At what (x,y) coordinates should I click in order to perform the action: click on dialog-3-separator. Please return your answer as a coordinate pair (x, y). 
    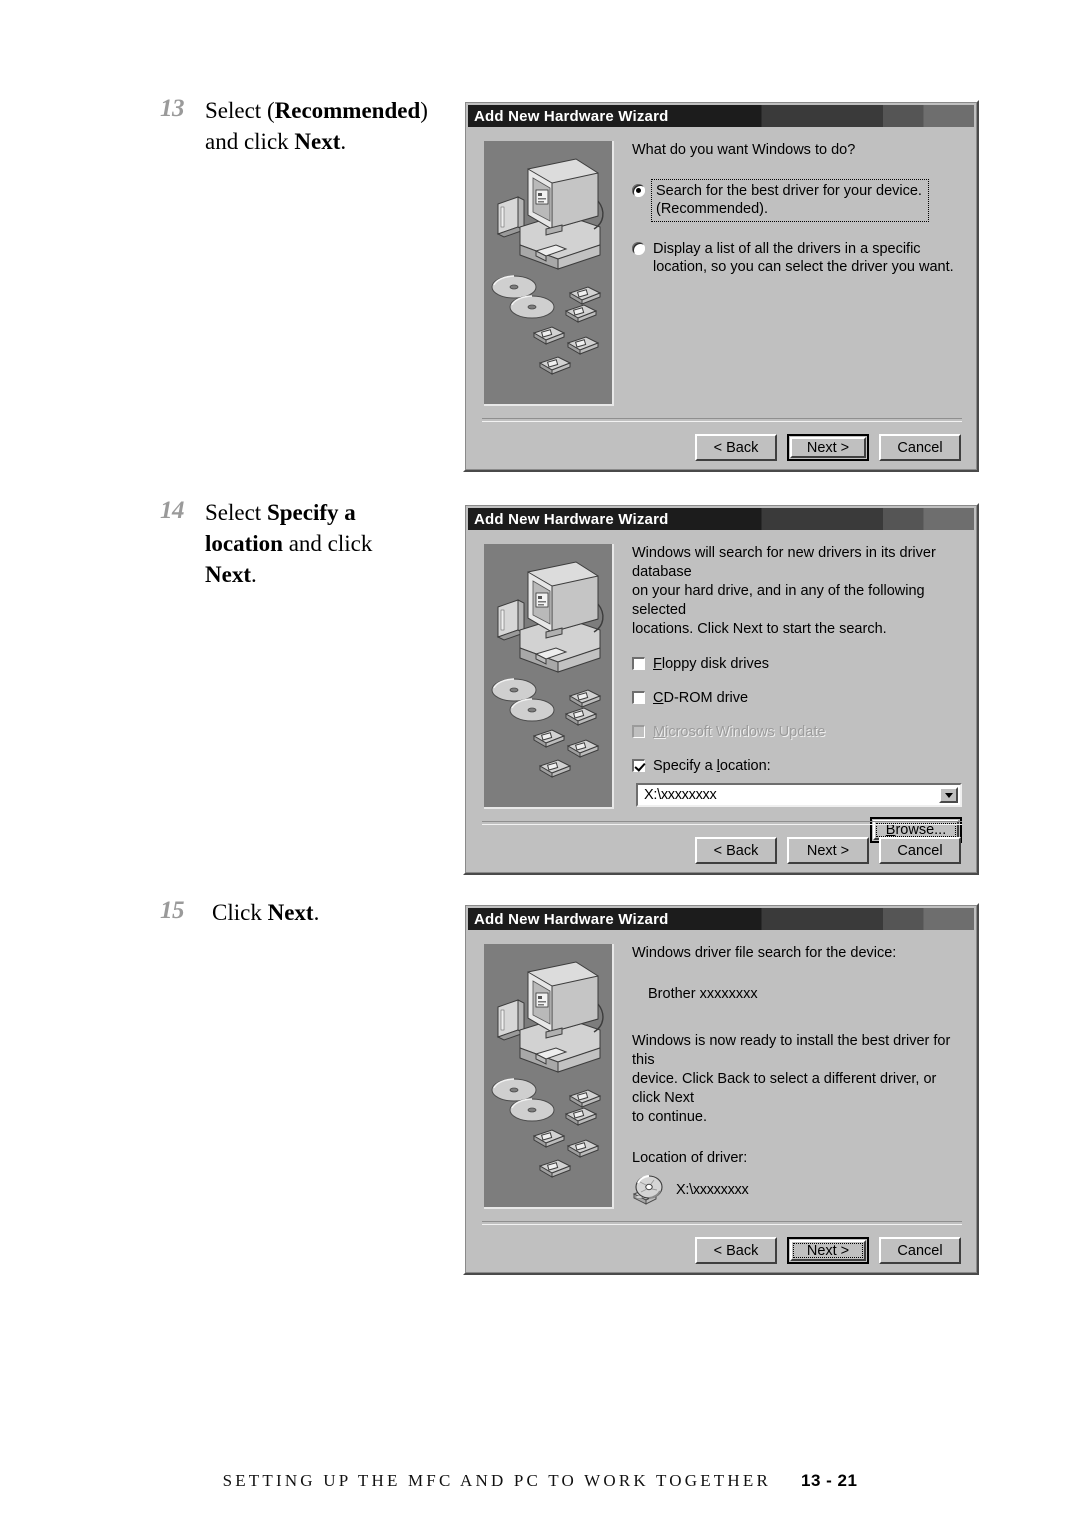
    Looking at the image, I should click on (722, 1223).